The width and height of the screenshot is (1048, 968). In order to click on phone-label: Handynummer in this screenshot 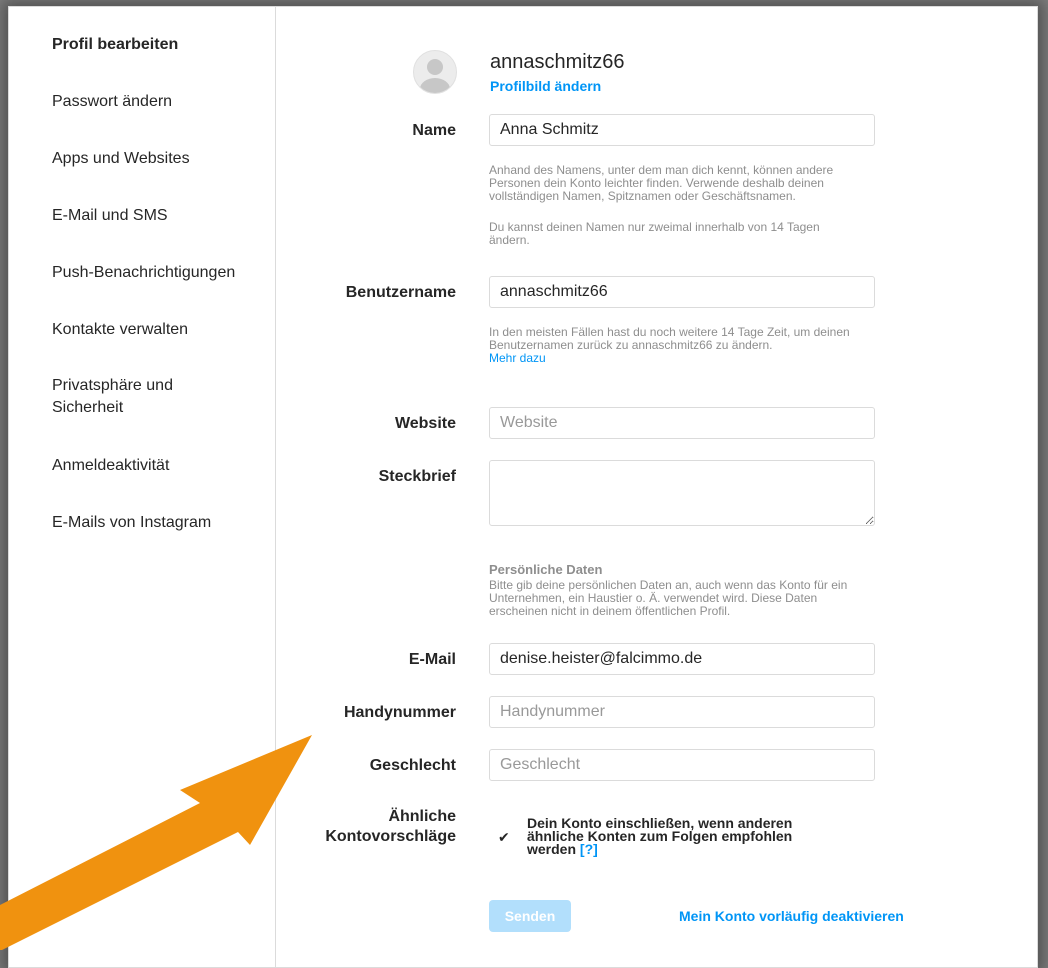, I will do `click(399, 712)`.